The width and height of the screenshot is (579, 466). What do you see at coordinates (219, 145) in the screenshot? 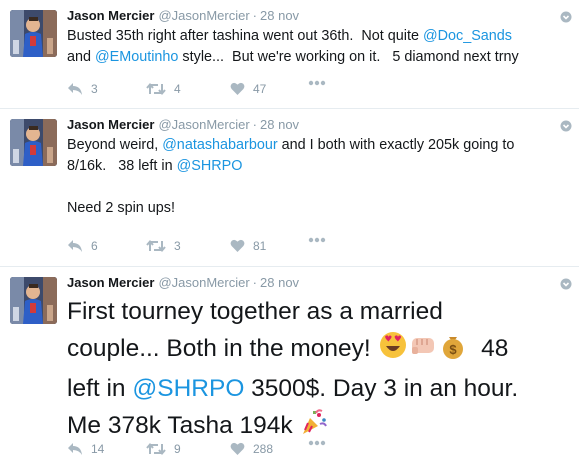
I see `mention-link: @natashabarbour` at bounding box center [219, 145].